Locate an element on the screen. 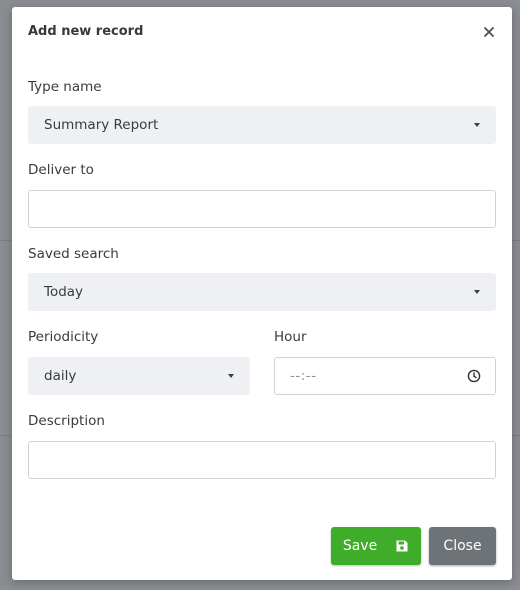 Image resolution: width=520 pixels, height=590 pixels. saved-search-select: Today is located at coordinates (262, 292).